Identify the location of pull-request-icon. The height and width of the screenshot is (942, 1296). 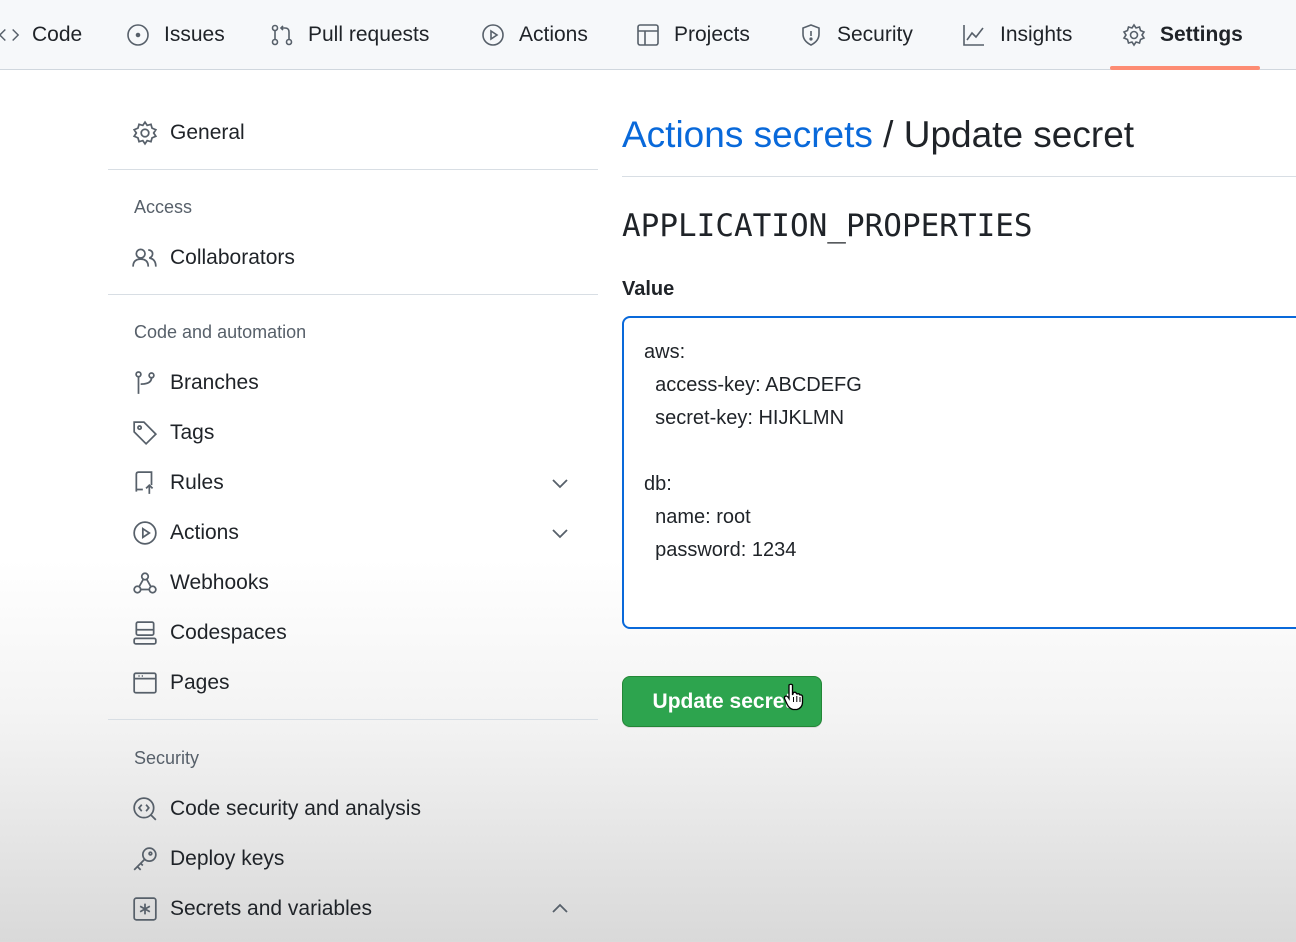
(282, 35).